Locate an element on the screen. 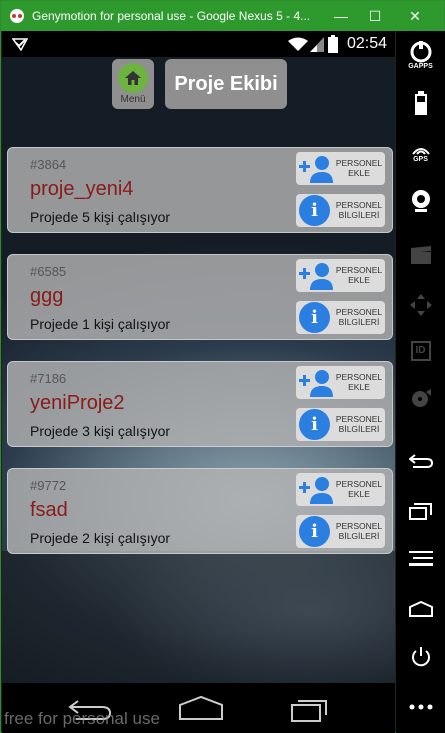 This screenshot has width=445, height=733. project-name: proje_yeni4 is located at coordinates (82, 189).